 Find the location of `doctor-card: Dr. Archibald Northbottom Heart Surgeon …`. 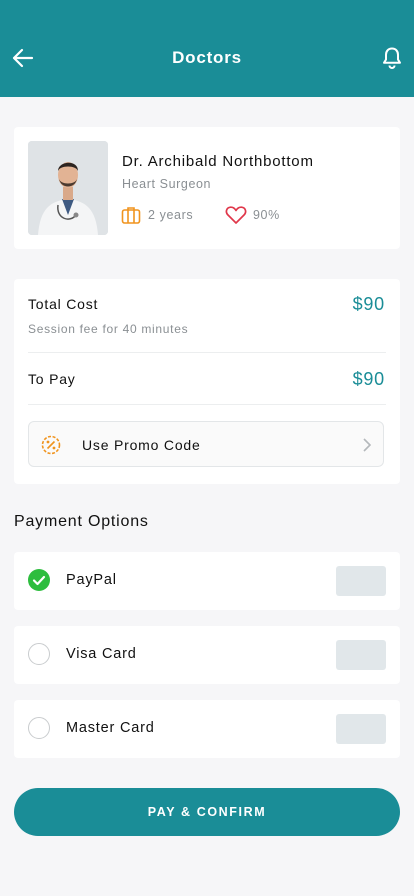

doctor-card: Dr. Archibald Northbottom Heart Surgeon … is located at coordinates (207, 188).